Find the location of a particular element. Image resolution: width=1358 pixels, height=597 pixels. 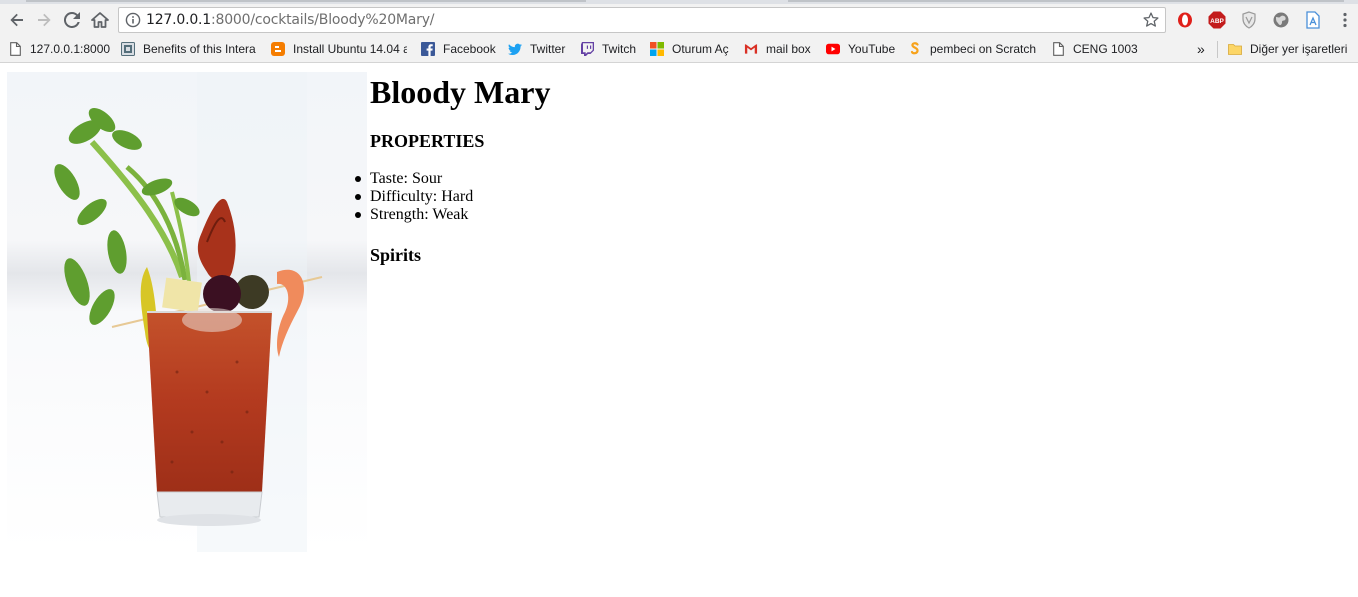

bookmark-label: mail box is located at coordinates (788, 49).